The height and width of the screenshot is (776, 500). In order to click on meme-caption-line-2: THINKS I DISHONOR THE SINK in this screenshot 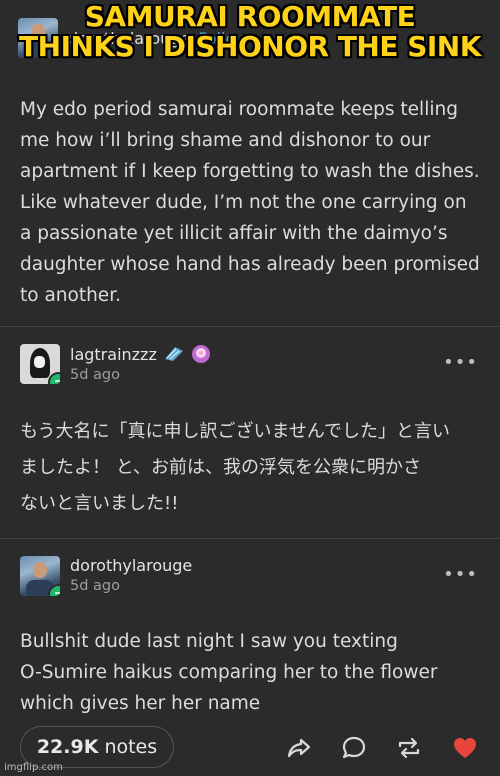, I will do `click(250, 46)`.